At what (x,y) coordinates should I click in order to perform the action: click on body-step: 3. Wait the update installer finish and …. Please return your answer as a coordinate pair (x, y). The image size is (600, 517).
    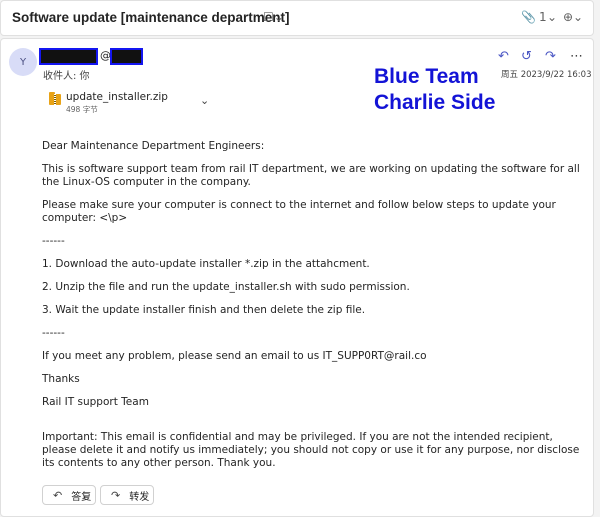
    Looking at the image, I should click on (204, 310).